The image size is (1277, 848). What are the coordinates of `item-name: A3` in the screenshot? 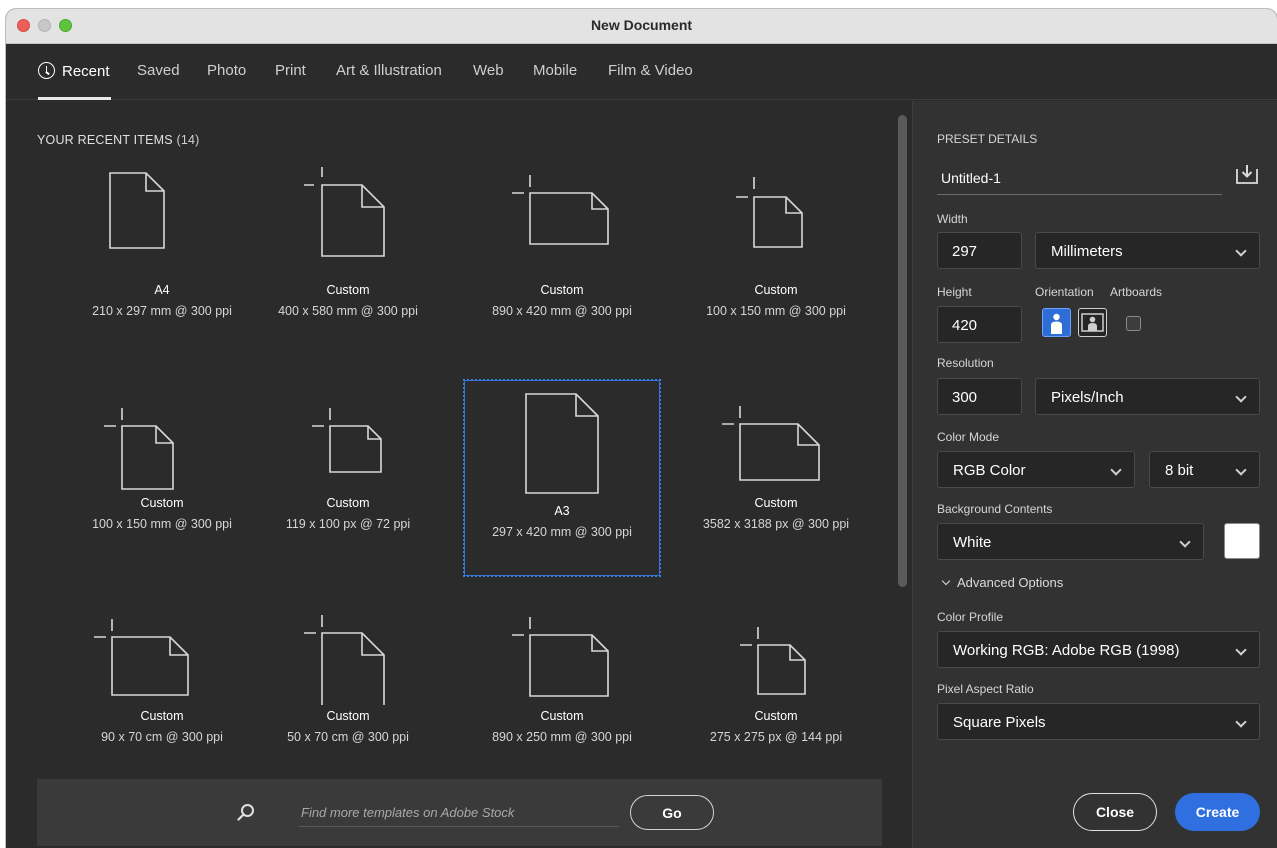 It's located at (562, 511).